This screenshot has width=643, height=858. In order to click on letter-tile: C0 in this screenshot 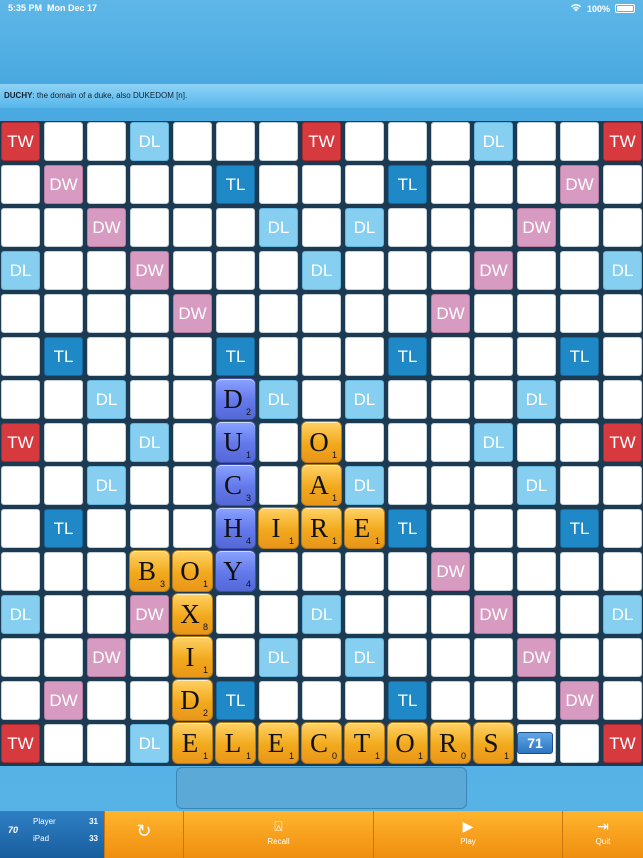, I will do `click(321, 743)`.